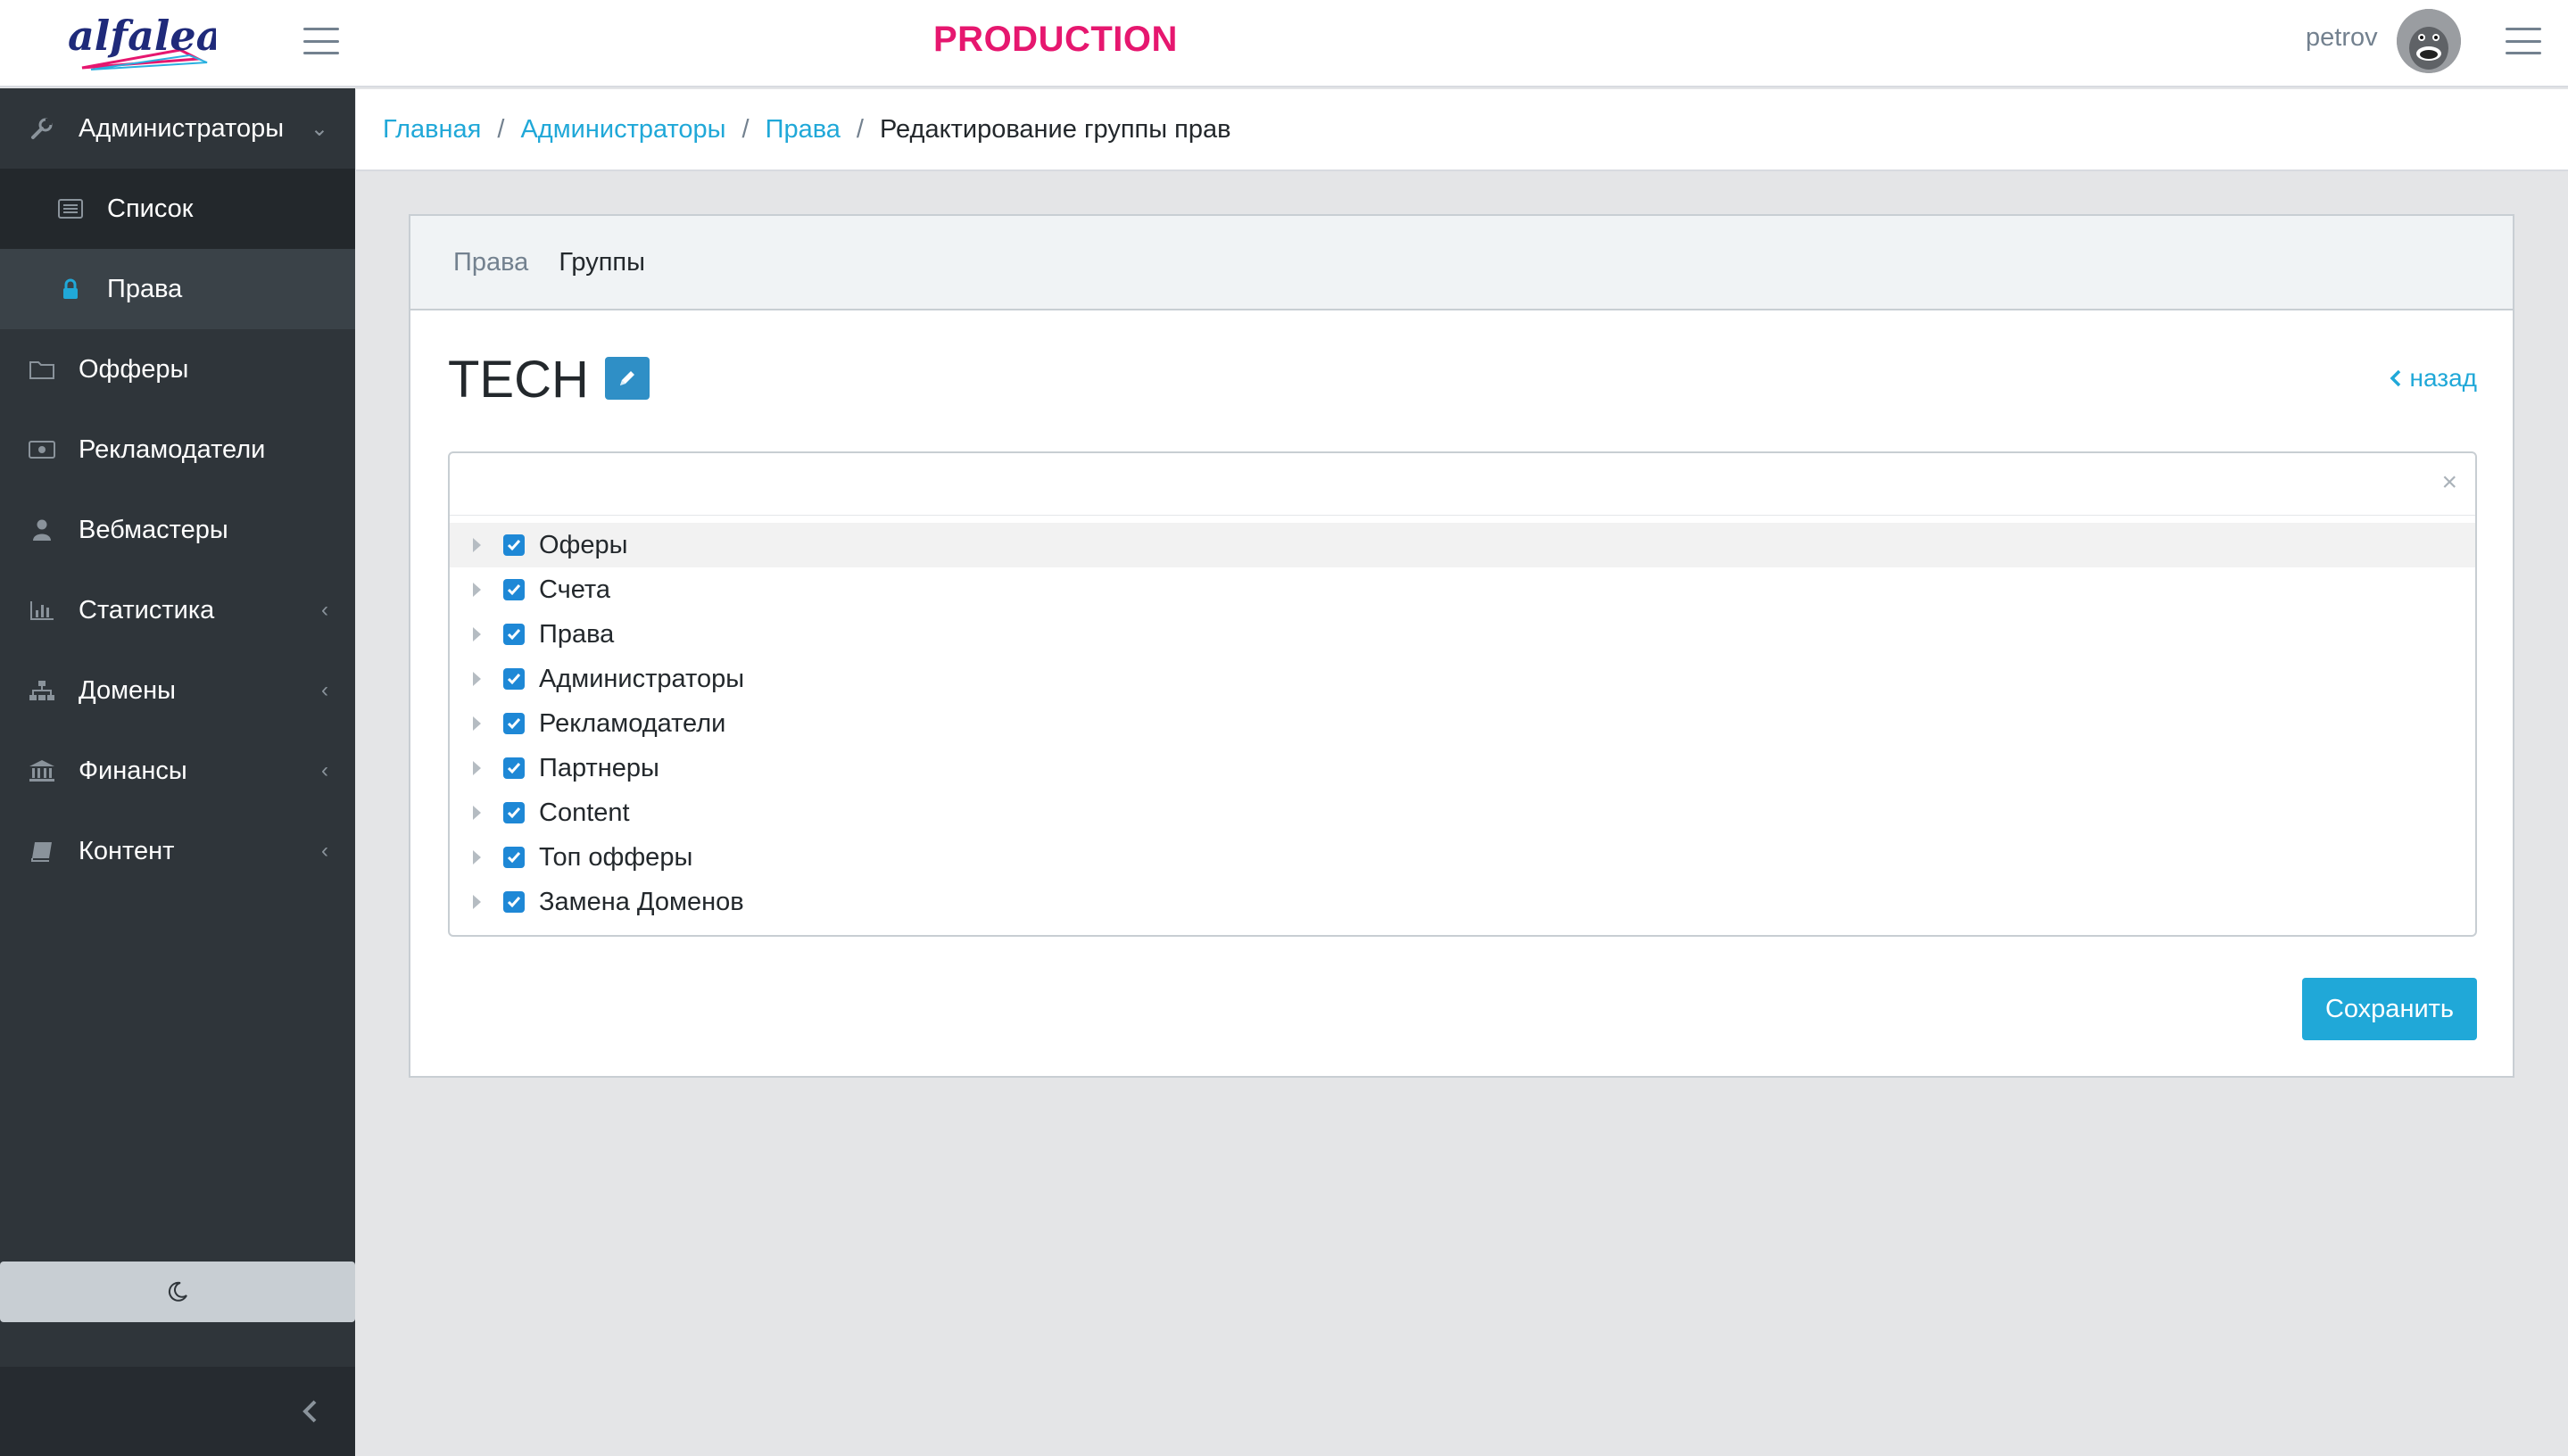 The width and height of the screenshot is (2568, 1456). Describe the element at coordinates (147, 610) in the screenshot. I see `sidebar-item-label: Статистика` at that location.